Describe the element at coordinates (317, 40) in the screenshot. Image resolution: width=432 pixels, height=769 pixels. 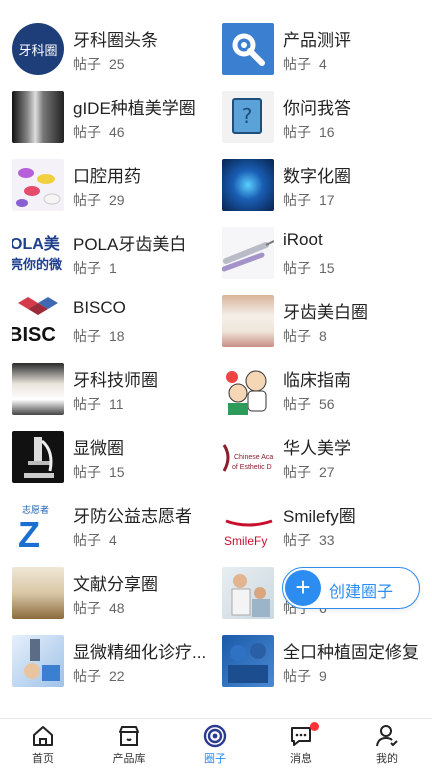
I see `circle-name: 产品测评` at that location.